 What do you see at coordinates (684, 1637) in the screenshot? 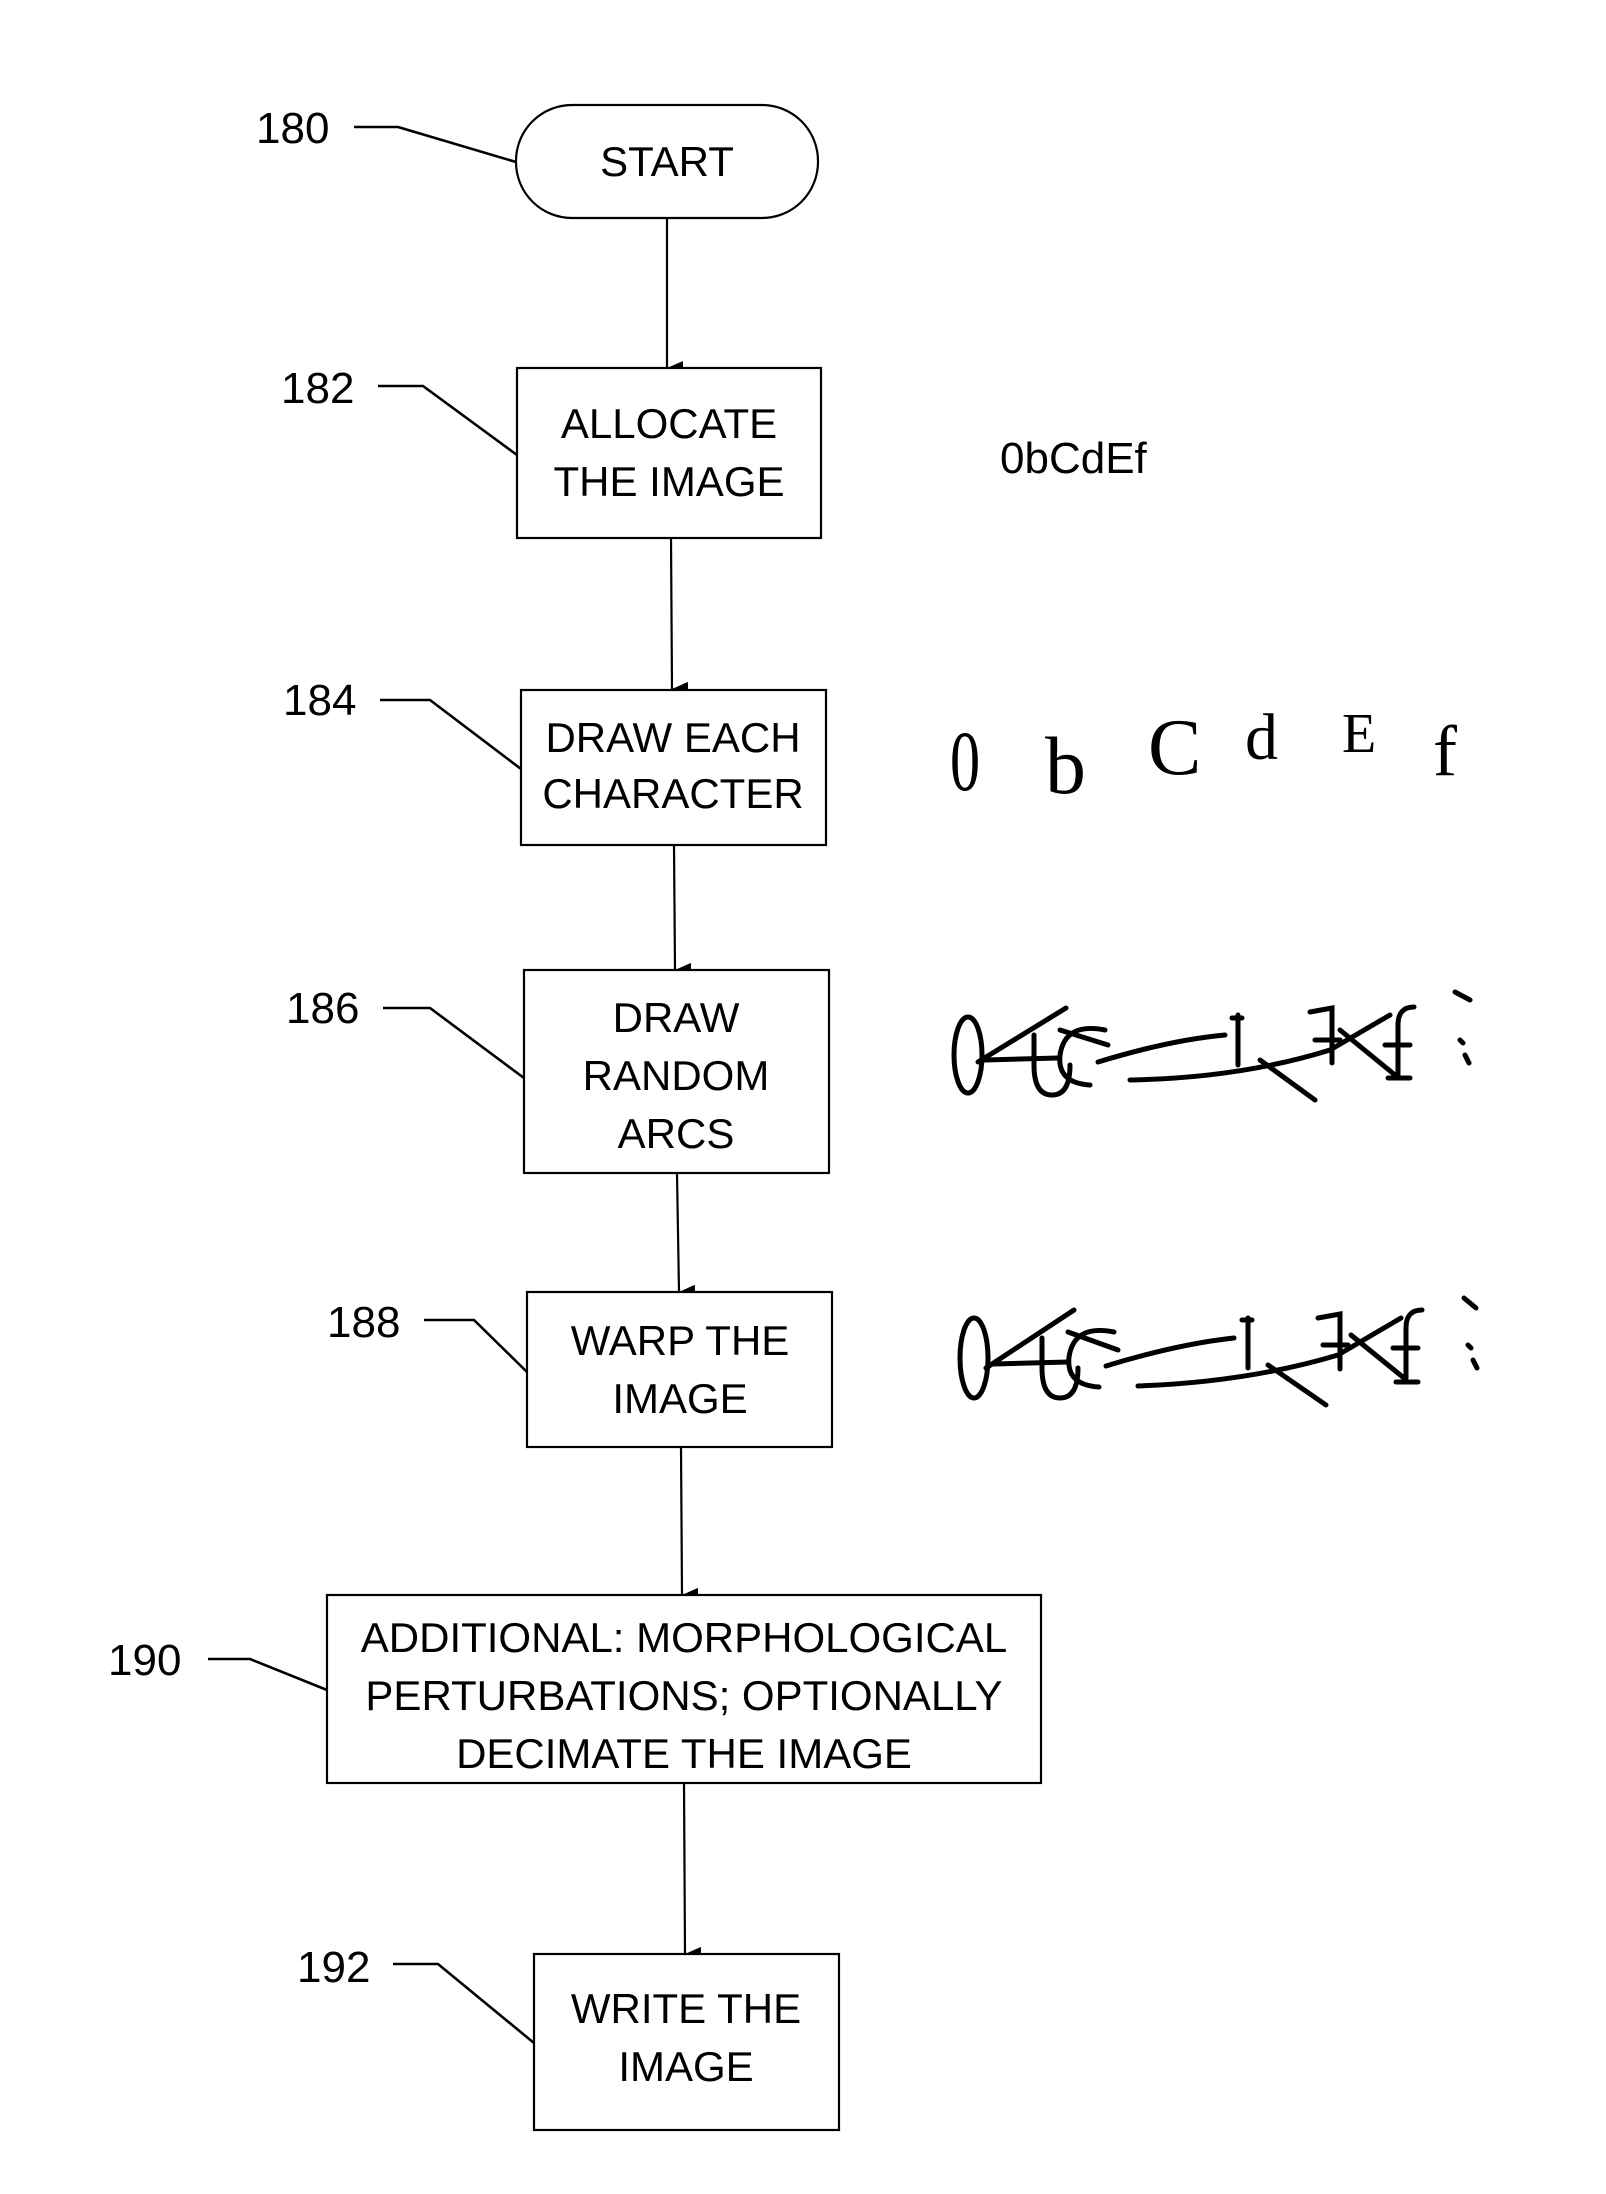
I see `step-190-line-1: ADDITIONAL: MORPHOLOGICAL` at bounding box center [684, 1637].